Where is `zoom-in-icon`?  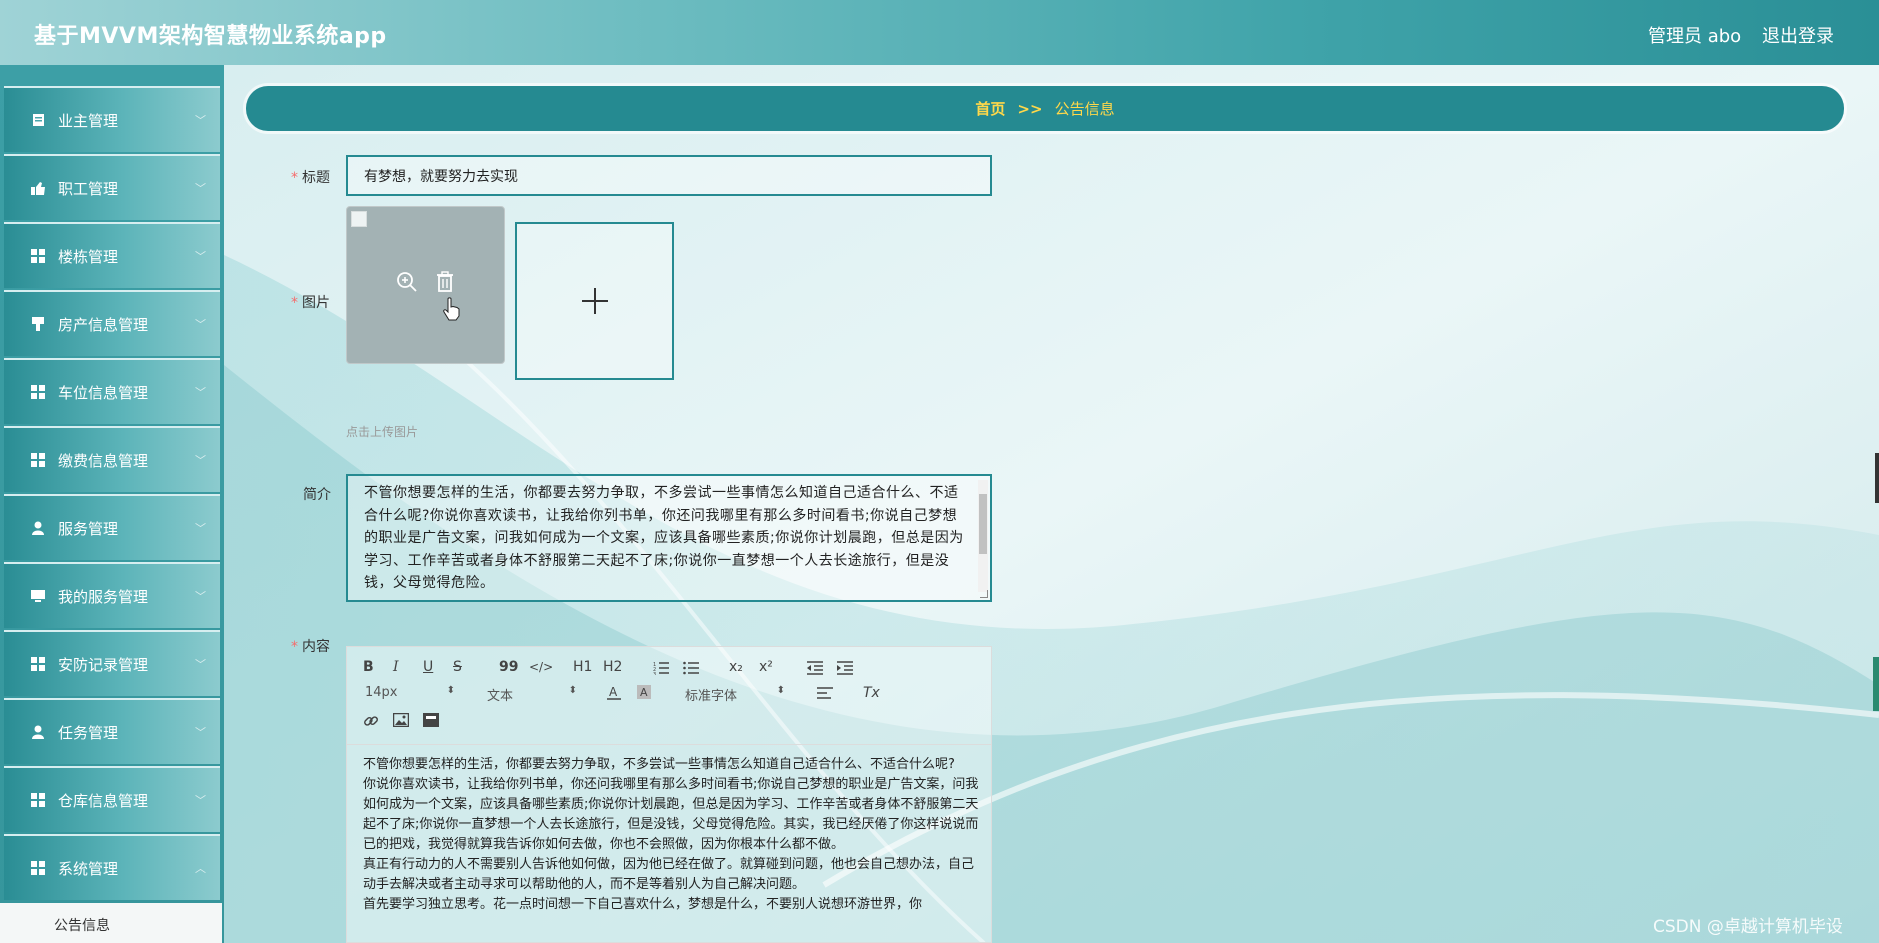
zoom-in-icon is located at coordinates (407, 282).